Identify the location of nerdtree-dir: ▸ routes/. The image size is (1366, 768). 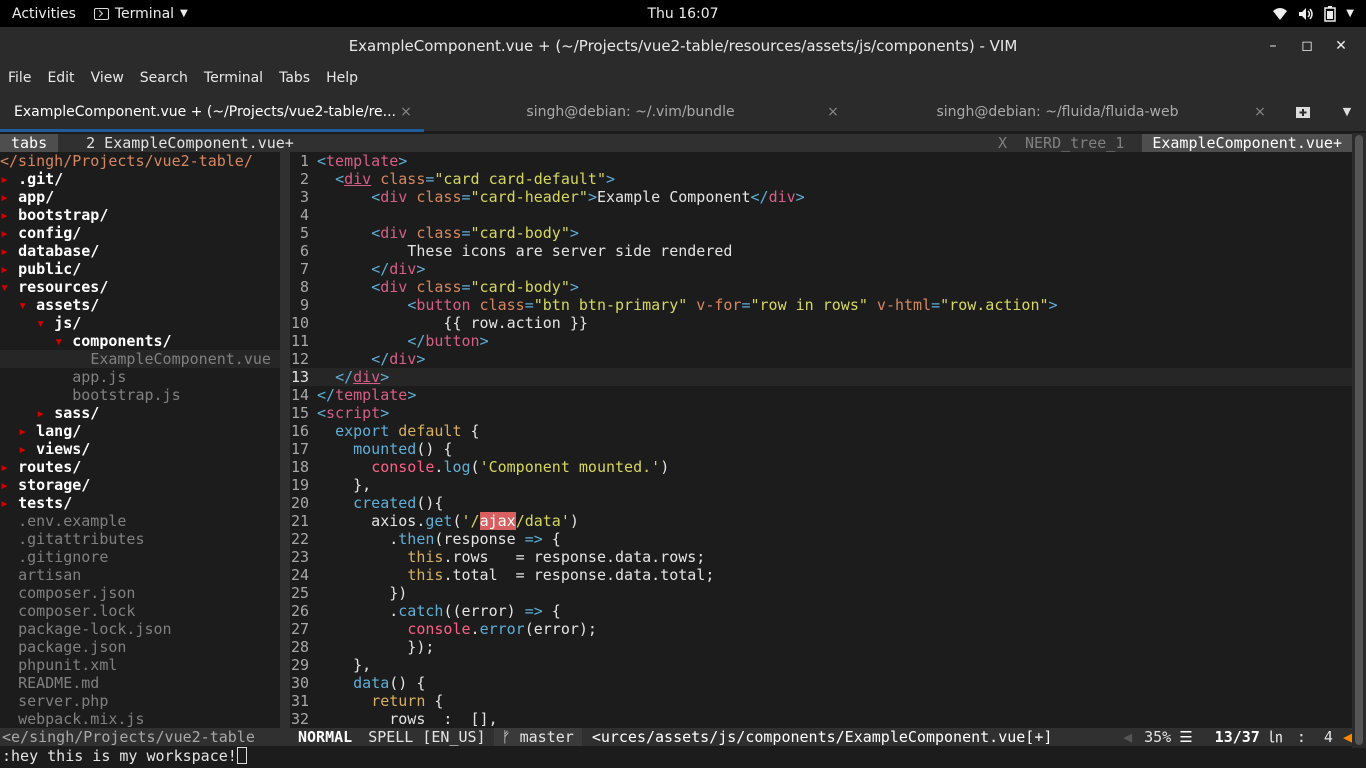
(140, 467).